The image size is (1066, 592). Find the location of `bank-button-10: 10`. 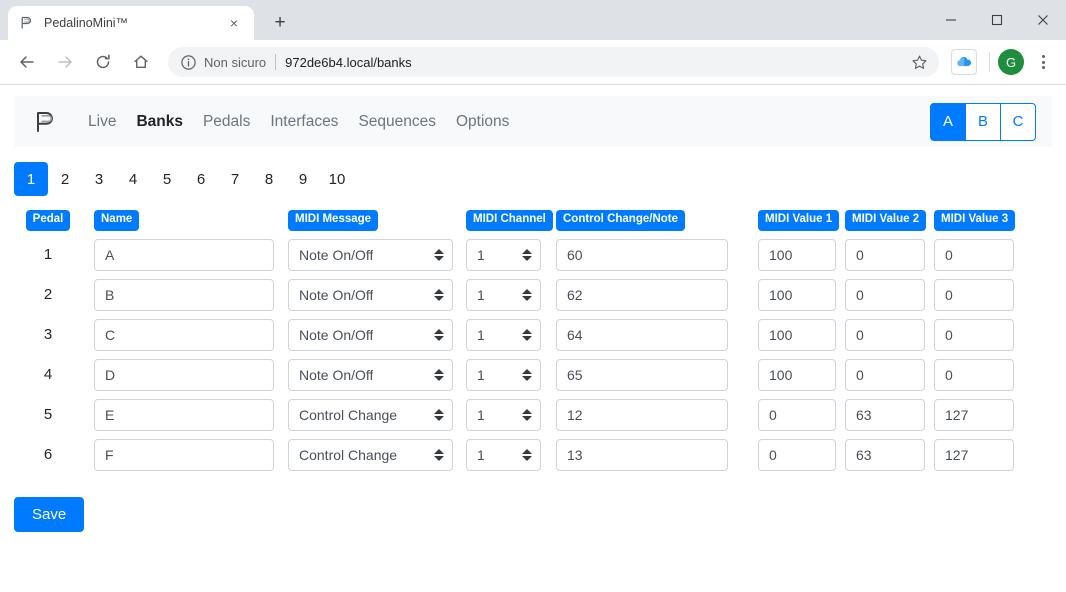

bank-button-10: 10 is located at coordinates (337, 179).